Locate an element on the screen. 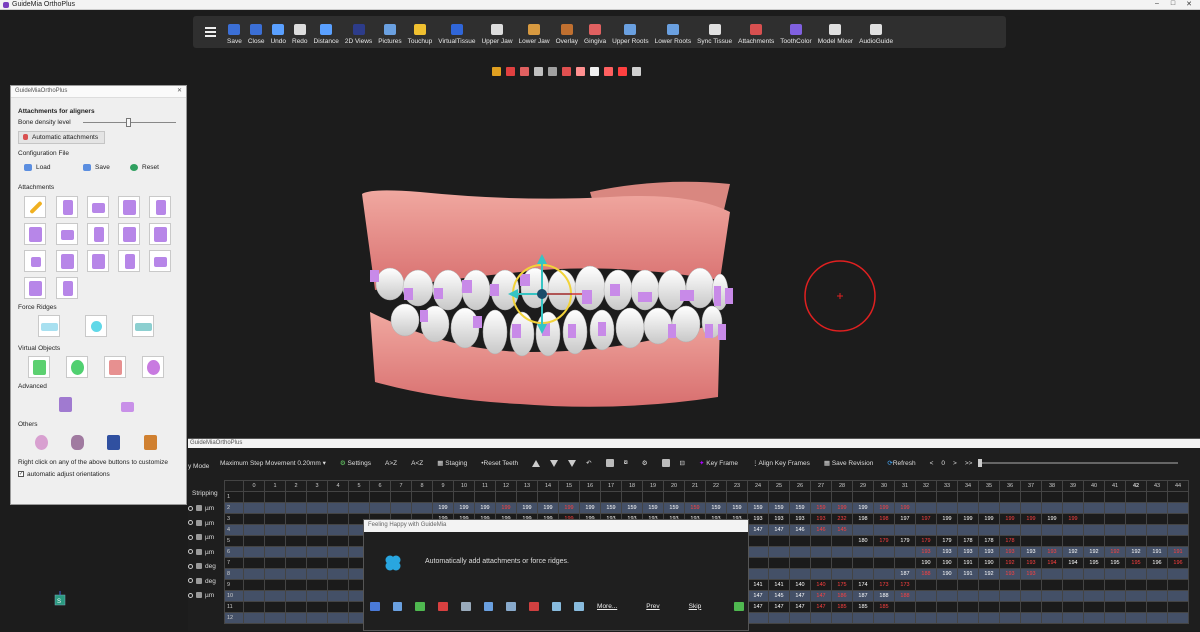  undo-stage-icon: ↶ is located at coordinates (588, 463).